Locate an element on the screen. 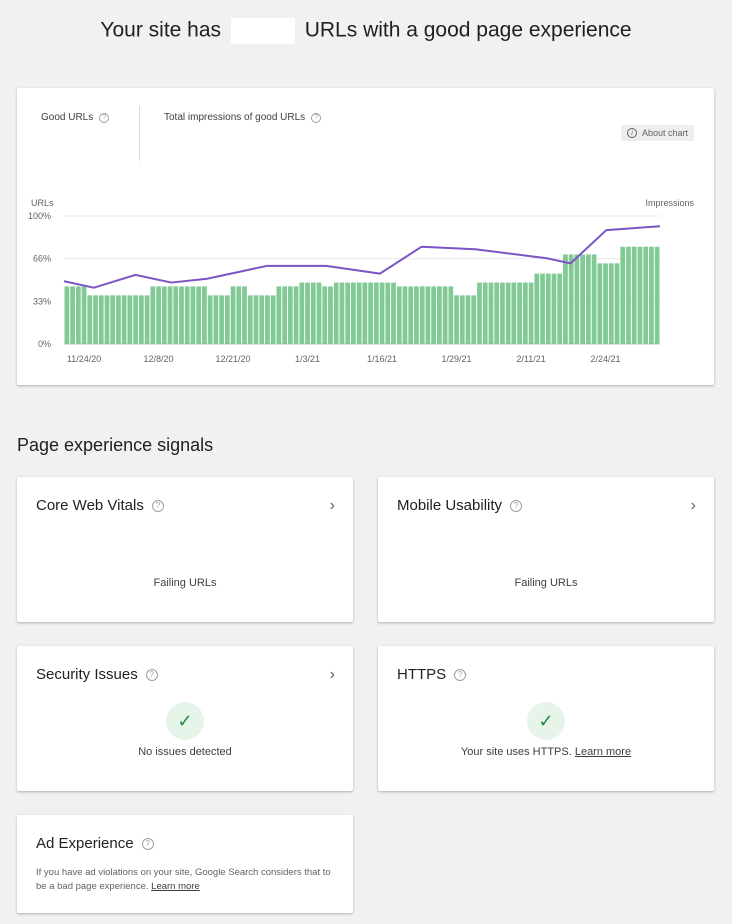 Image resolution: width=732 pixels, height=924 pixels. security-issues-card: Security Issues ? › ✓ No issues detected is located at coordinates (185, 718).